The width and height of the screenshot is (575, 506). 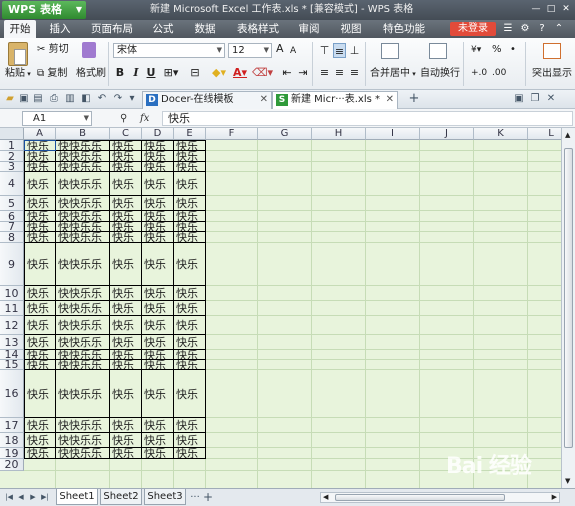 What do you see at coordinates (508, 29) in the screenshot?
I see `skin-icon: ☰` at bounding box center [508, 29].